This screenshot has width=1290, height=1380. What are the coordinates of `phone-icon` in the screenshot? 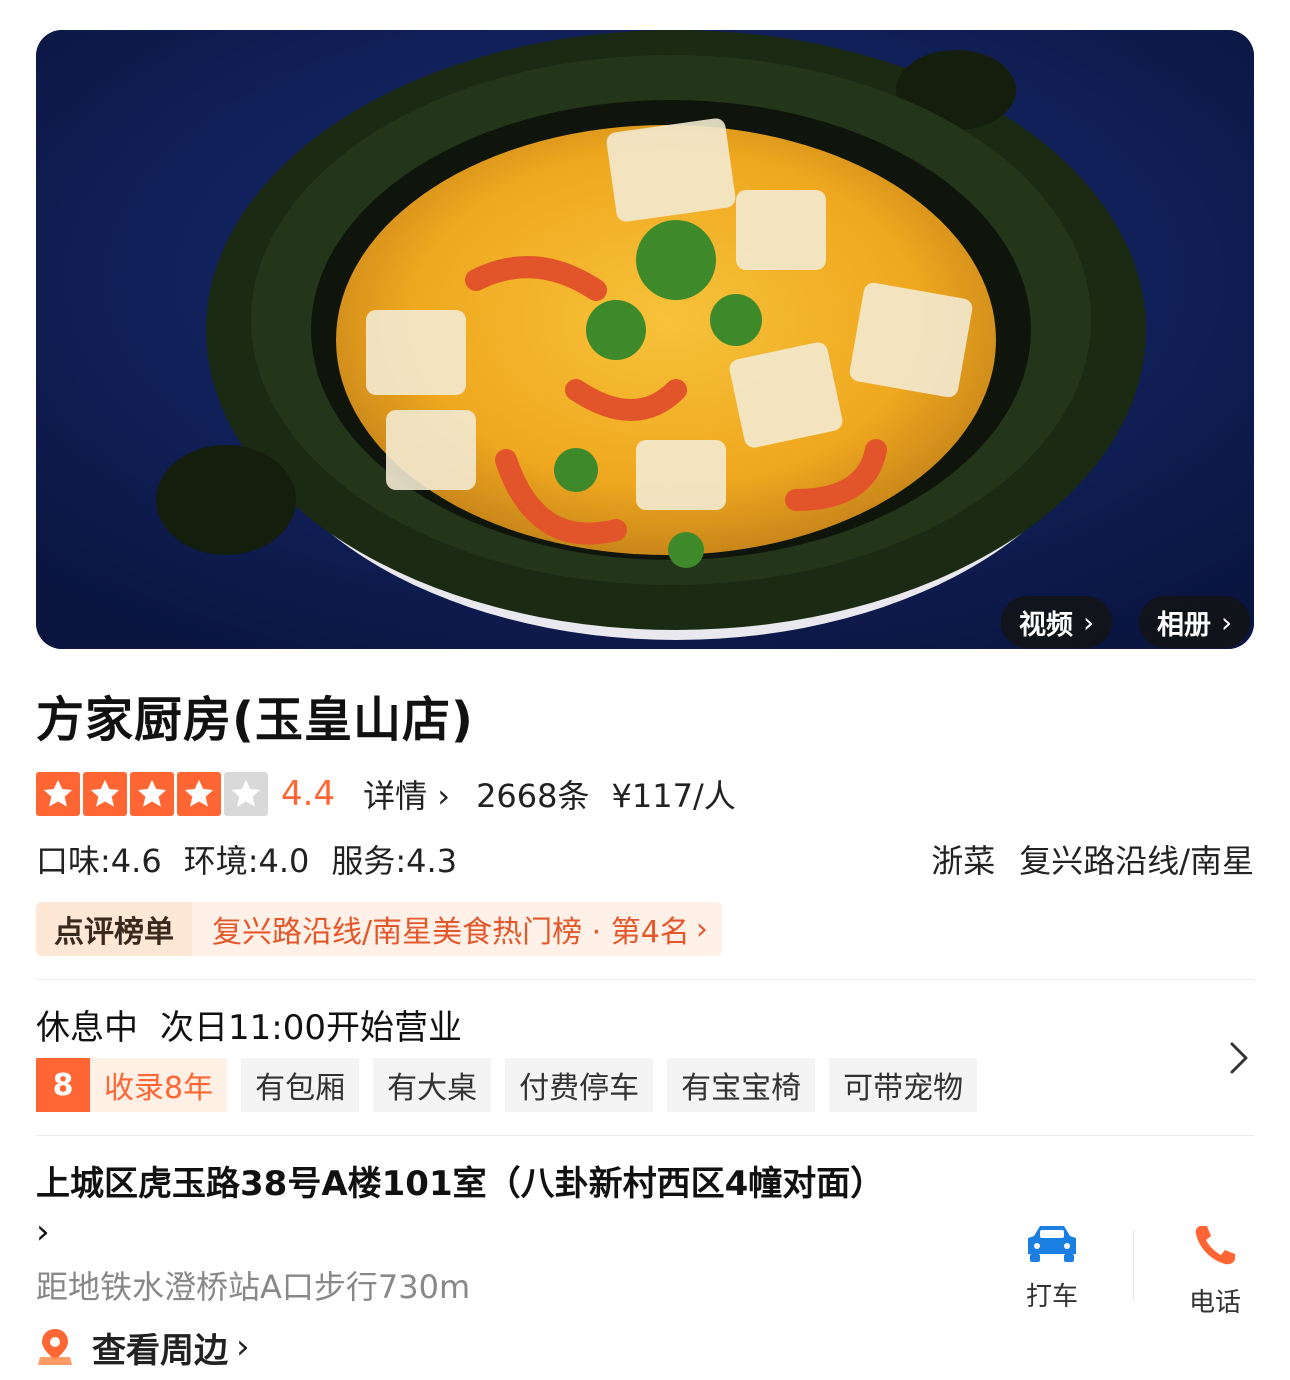 It's located at (1215, 1245).